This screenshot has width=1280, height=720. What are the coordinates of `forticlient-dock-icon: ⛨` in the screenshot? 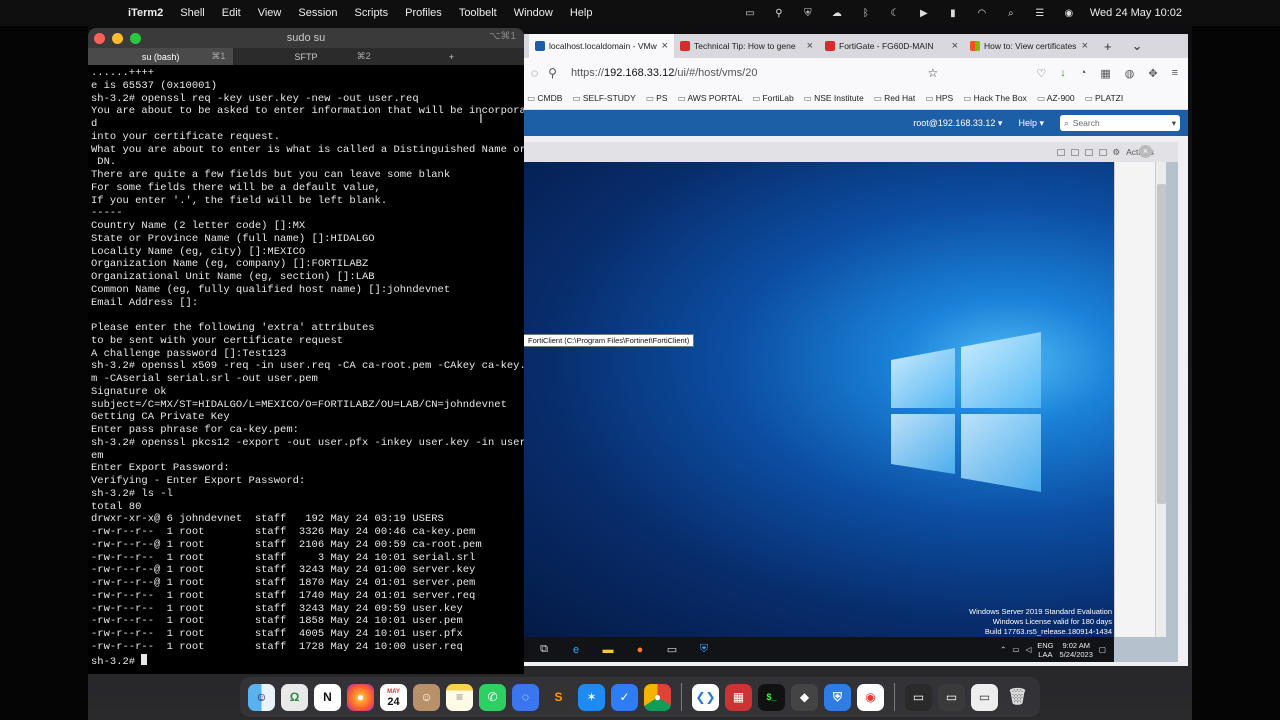 It's located at (837, 697).